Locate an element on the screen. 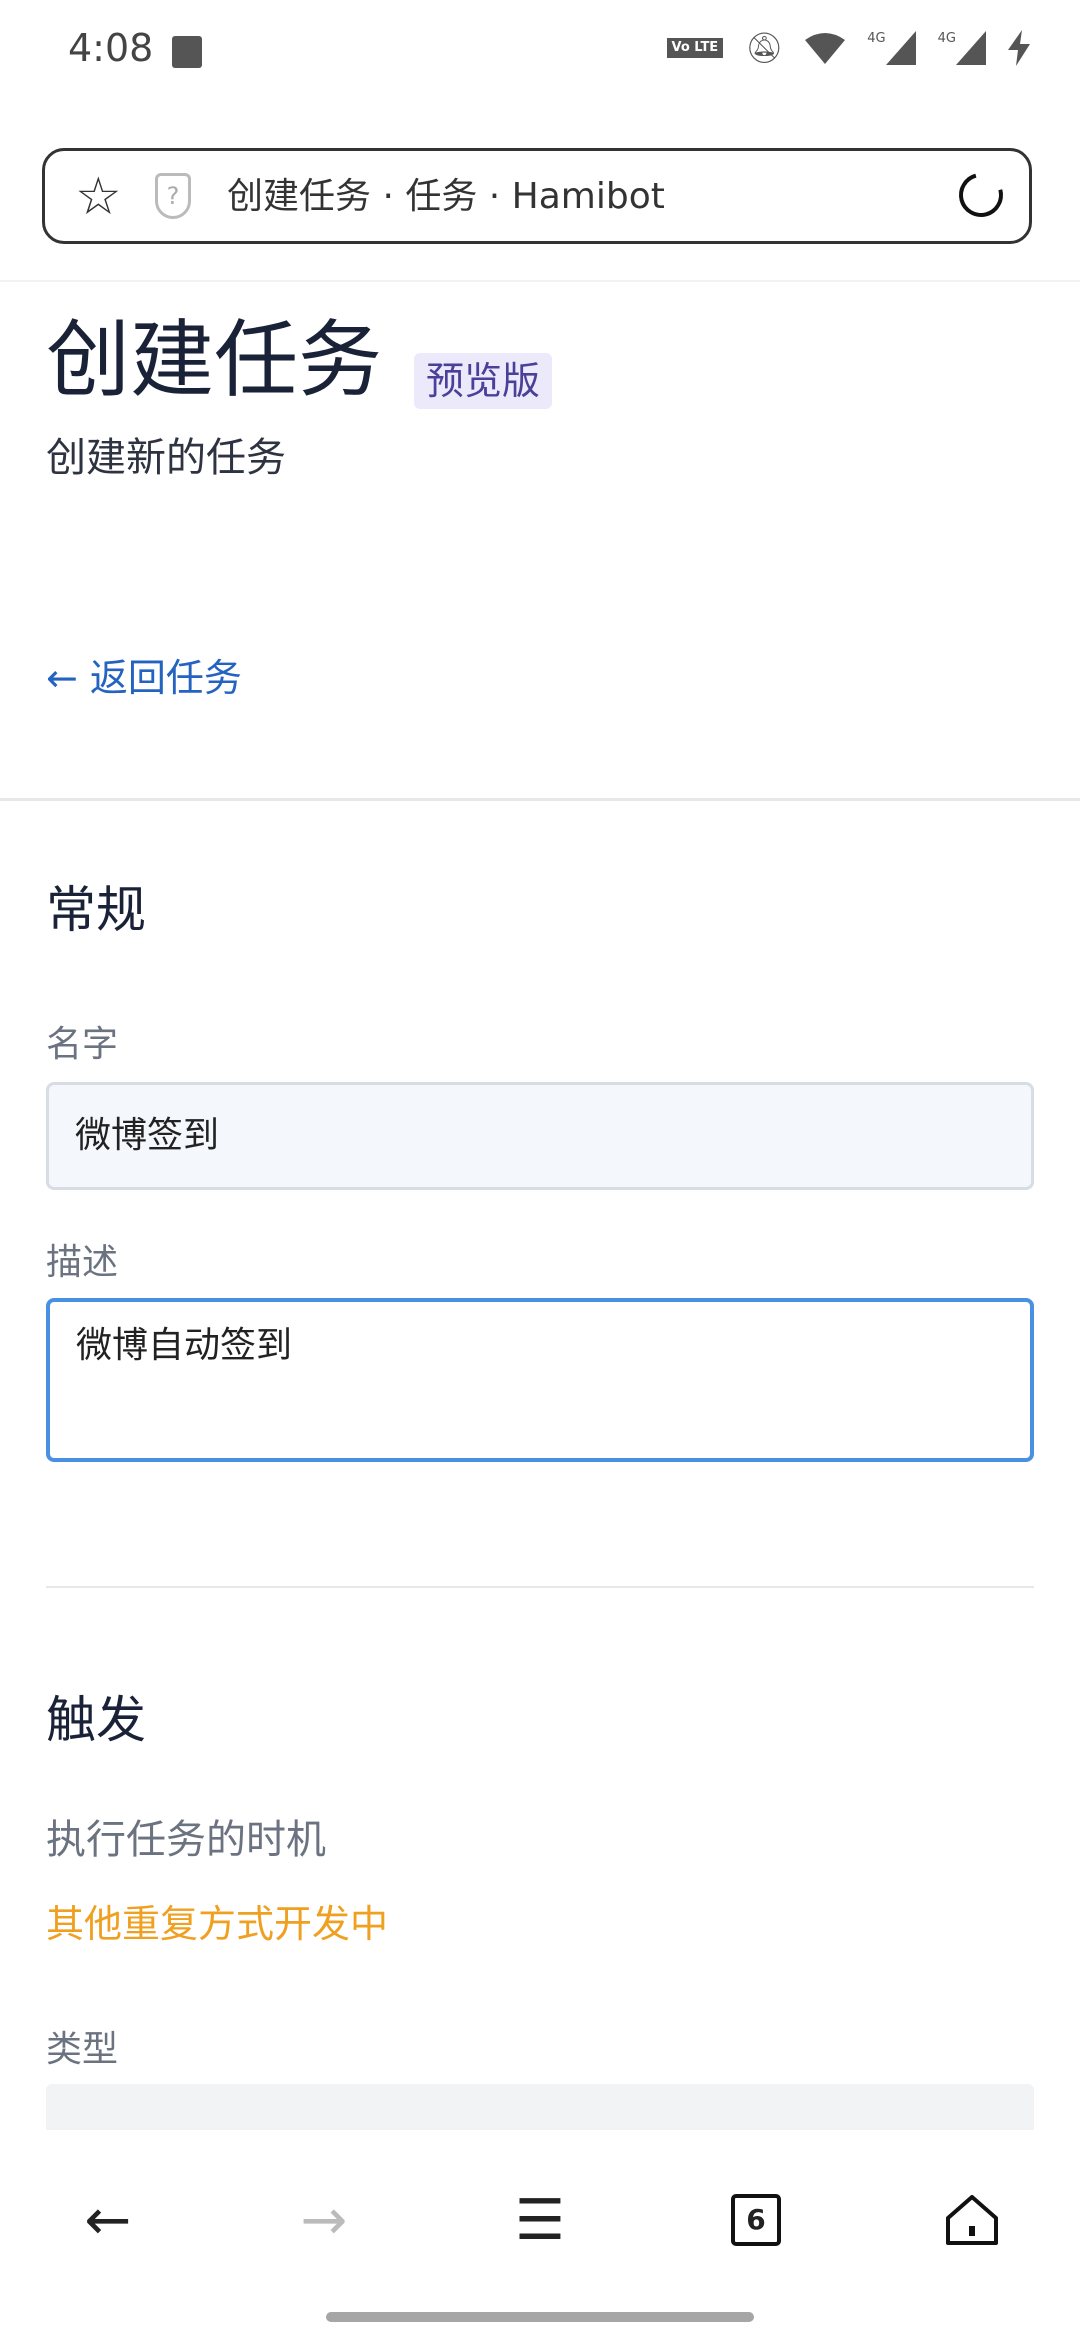  hamburger-menu-icon: ☰ is located at coordinates (540, 2220).